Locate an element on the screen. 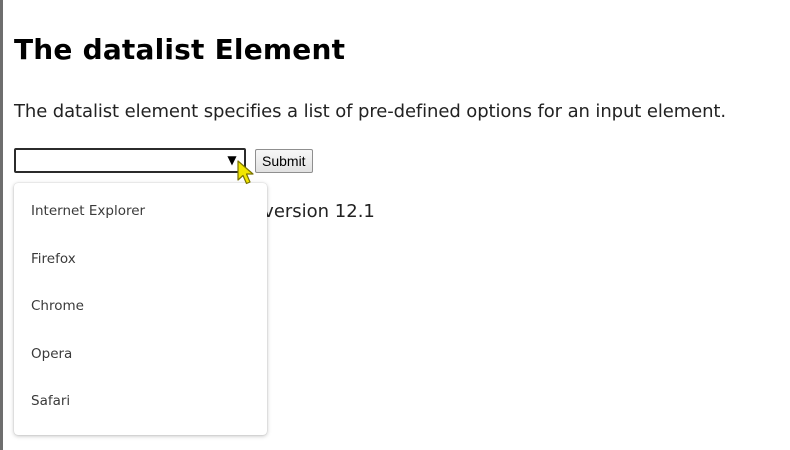 The width and height of the screenshot is (790, 450). page-left-border is located at coordinates (1, 225).